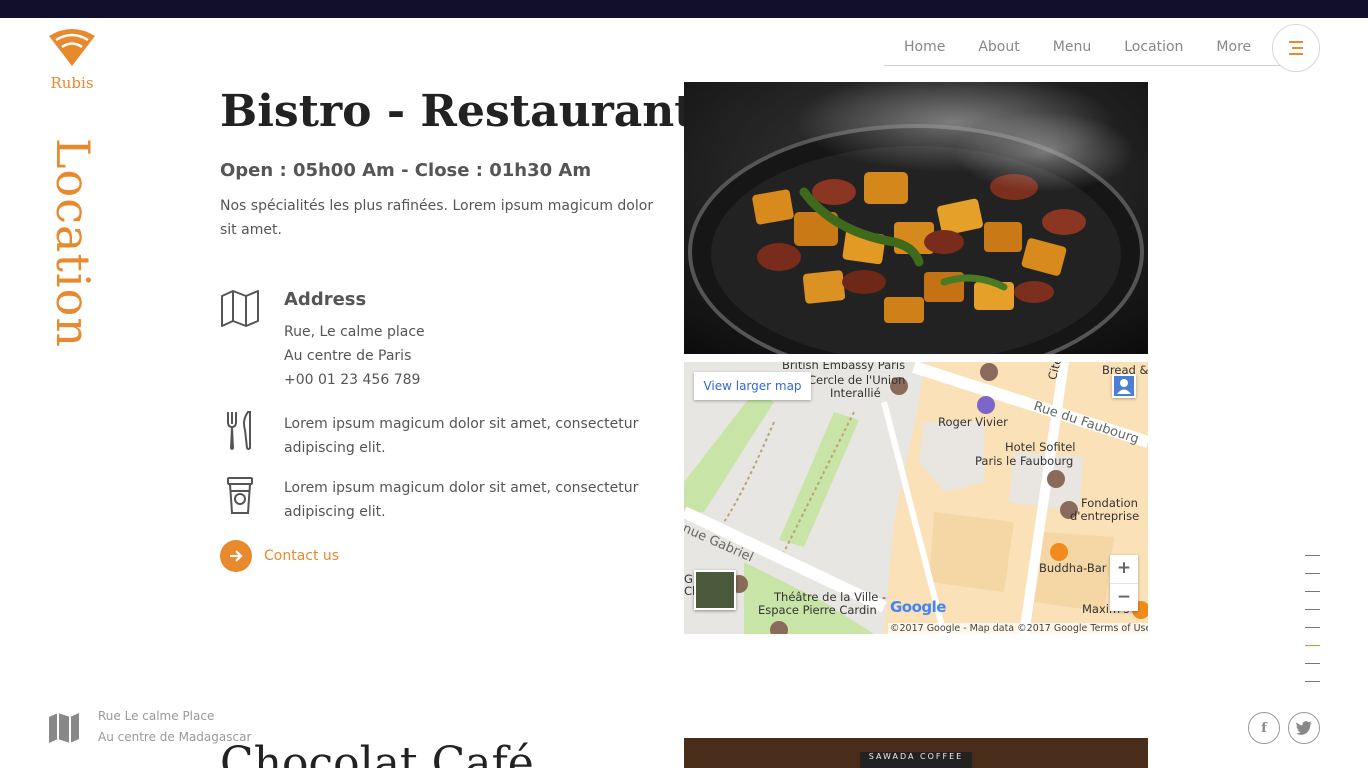 This screenshot has width=1368, height=768. What do you see at coordinates (715, 590) in the screenshot?
I see `satellite-toggle` at bounding box center [715, 590].